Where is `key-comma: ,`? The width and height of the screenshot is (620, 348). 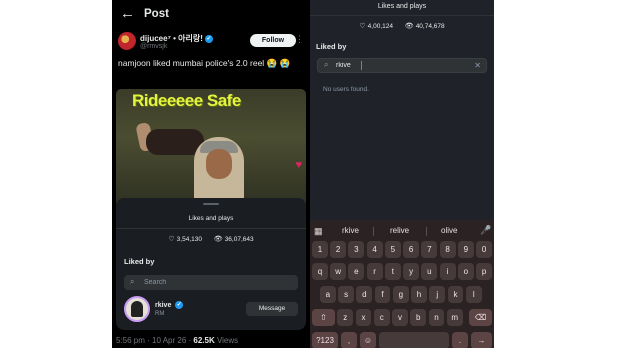 key-comma: , is located at coordinates (349, 340).